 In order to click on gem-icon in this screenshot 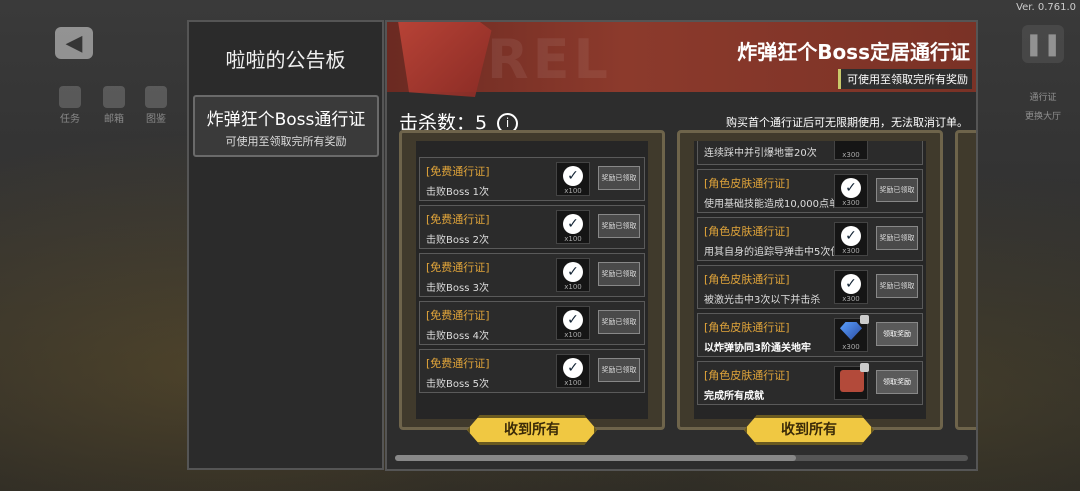, I will do `click(851, 331)`.